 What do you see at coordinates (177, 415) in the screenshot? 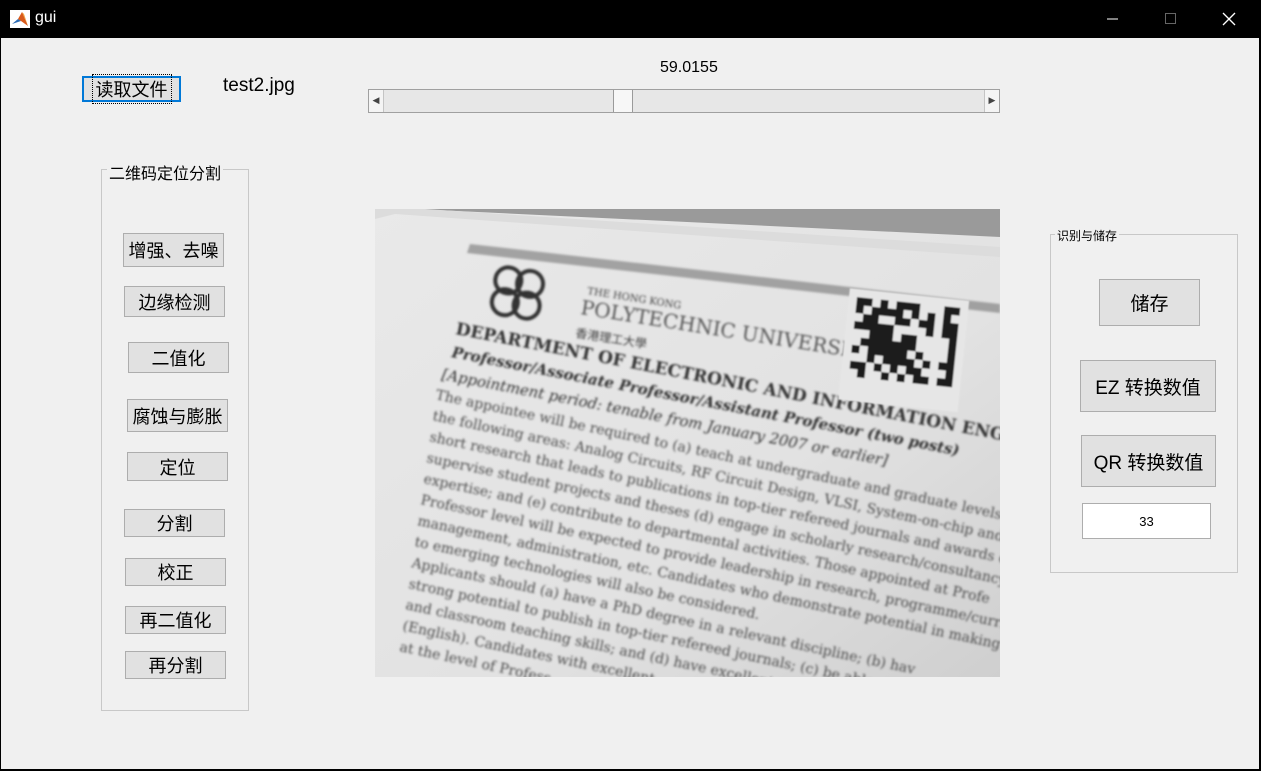
I see `erode-dilate-button: 腐蚀与膨胀` at bounding box center [177, 415].